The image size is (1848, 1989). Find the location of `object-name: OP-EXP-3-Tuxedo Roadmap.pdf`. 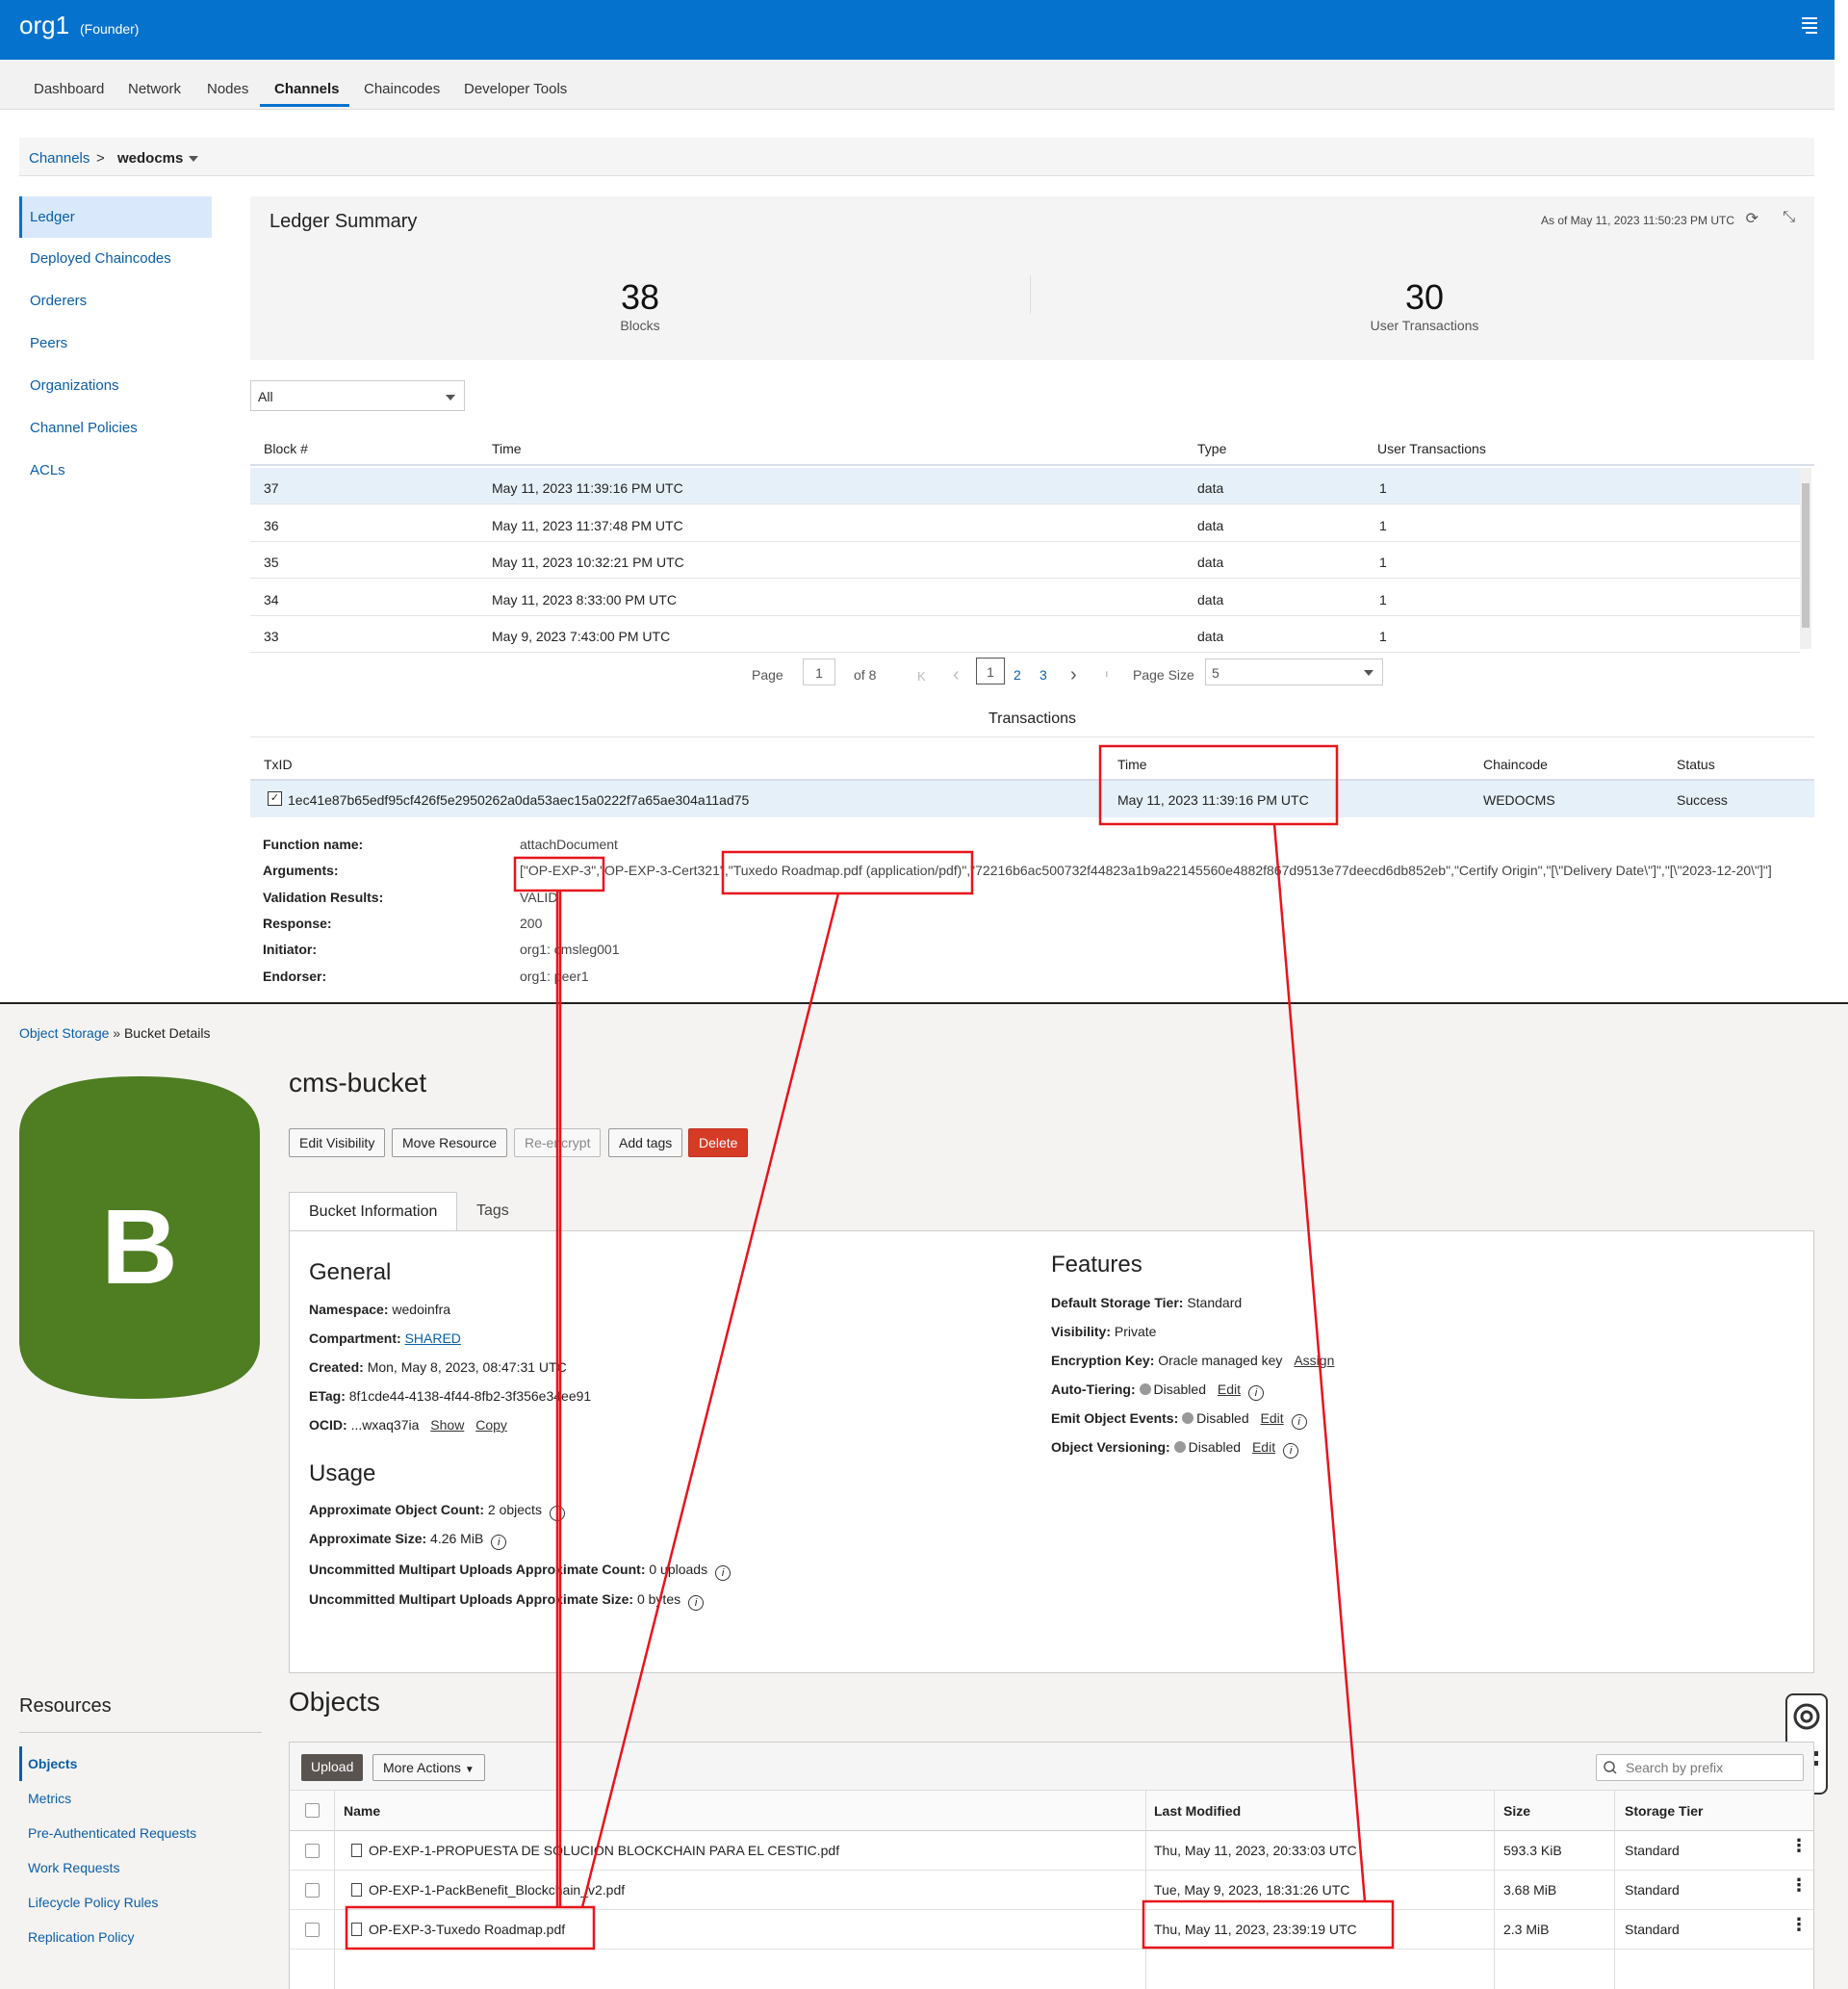

object-name: OP-EXP-3-Tuxedo Roadmap.pdf is located at coordinates (467, 1929).